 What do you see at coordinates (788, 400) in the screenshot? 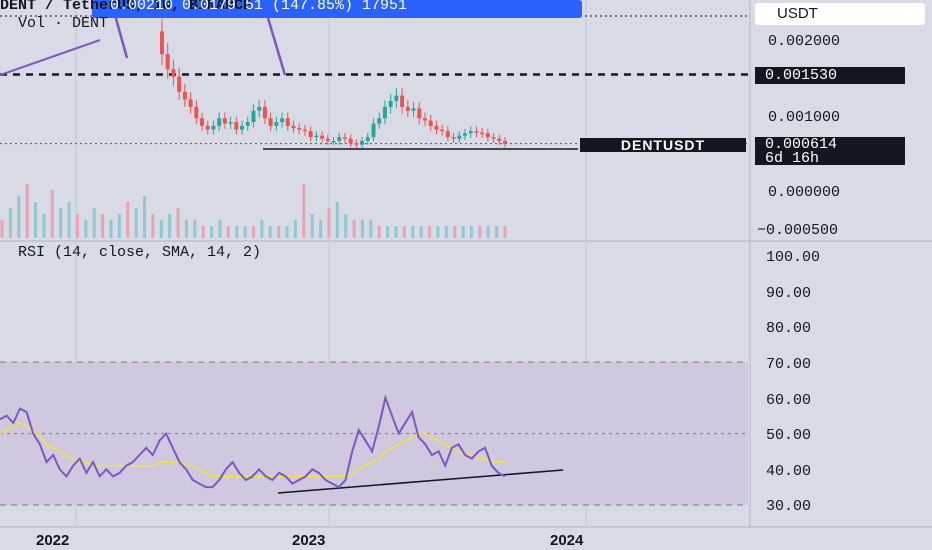
I see `rsi-tick-60: 60.00` at bounding box center [788, 400].